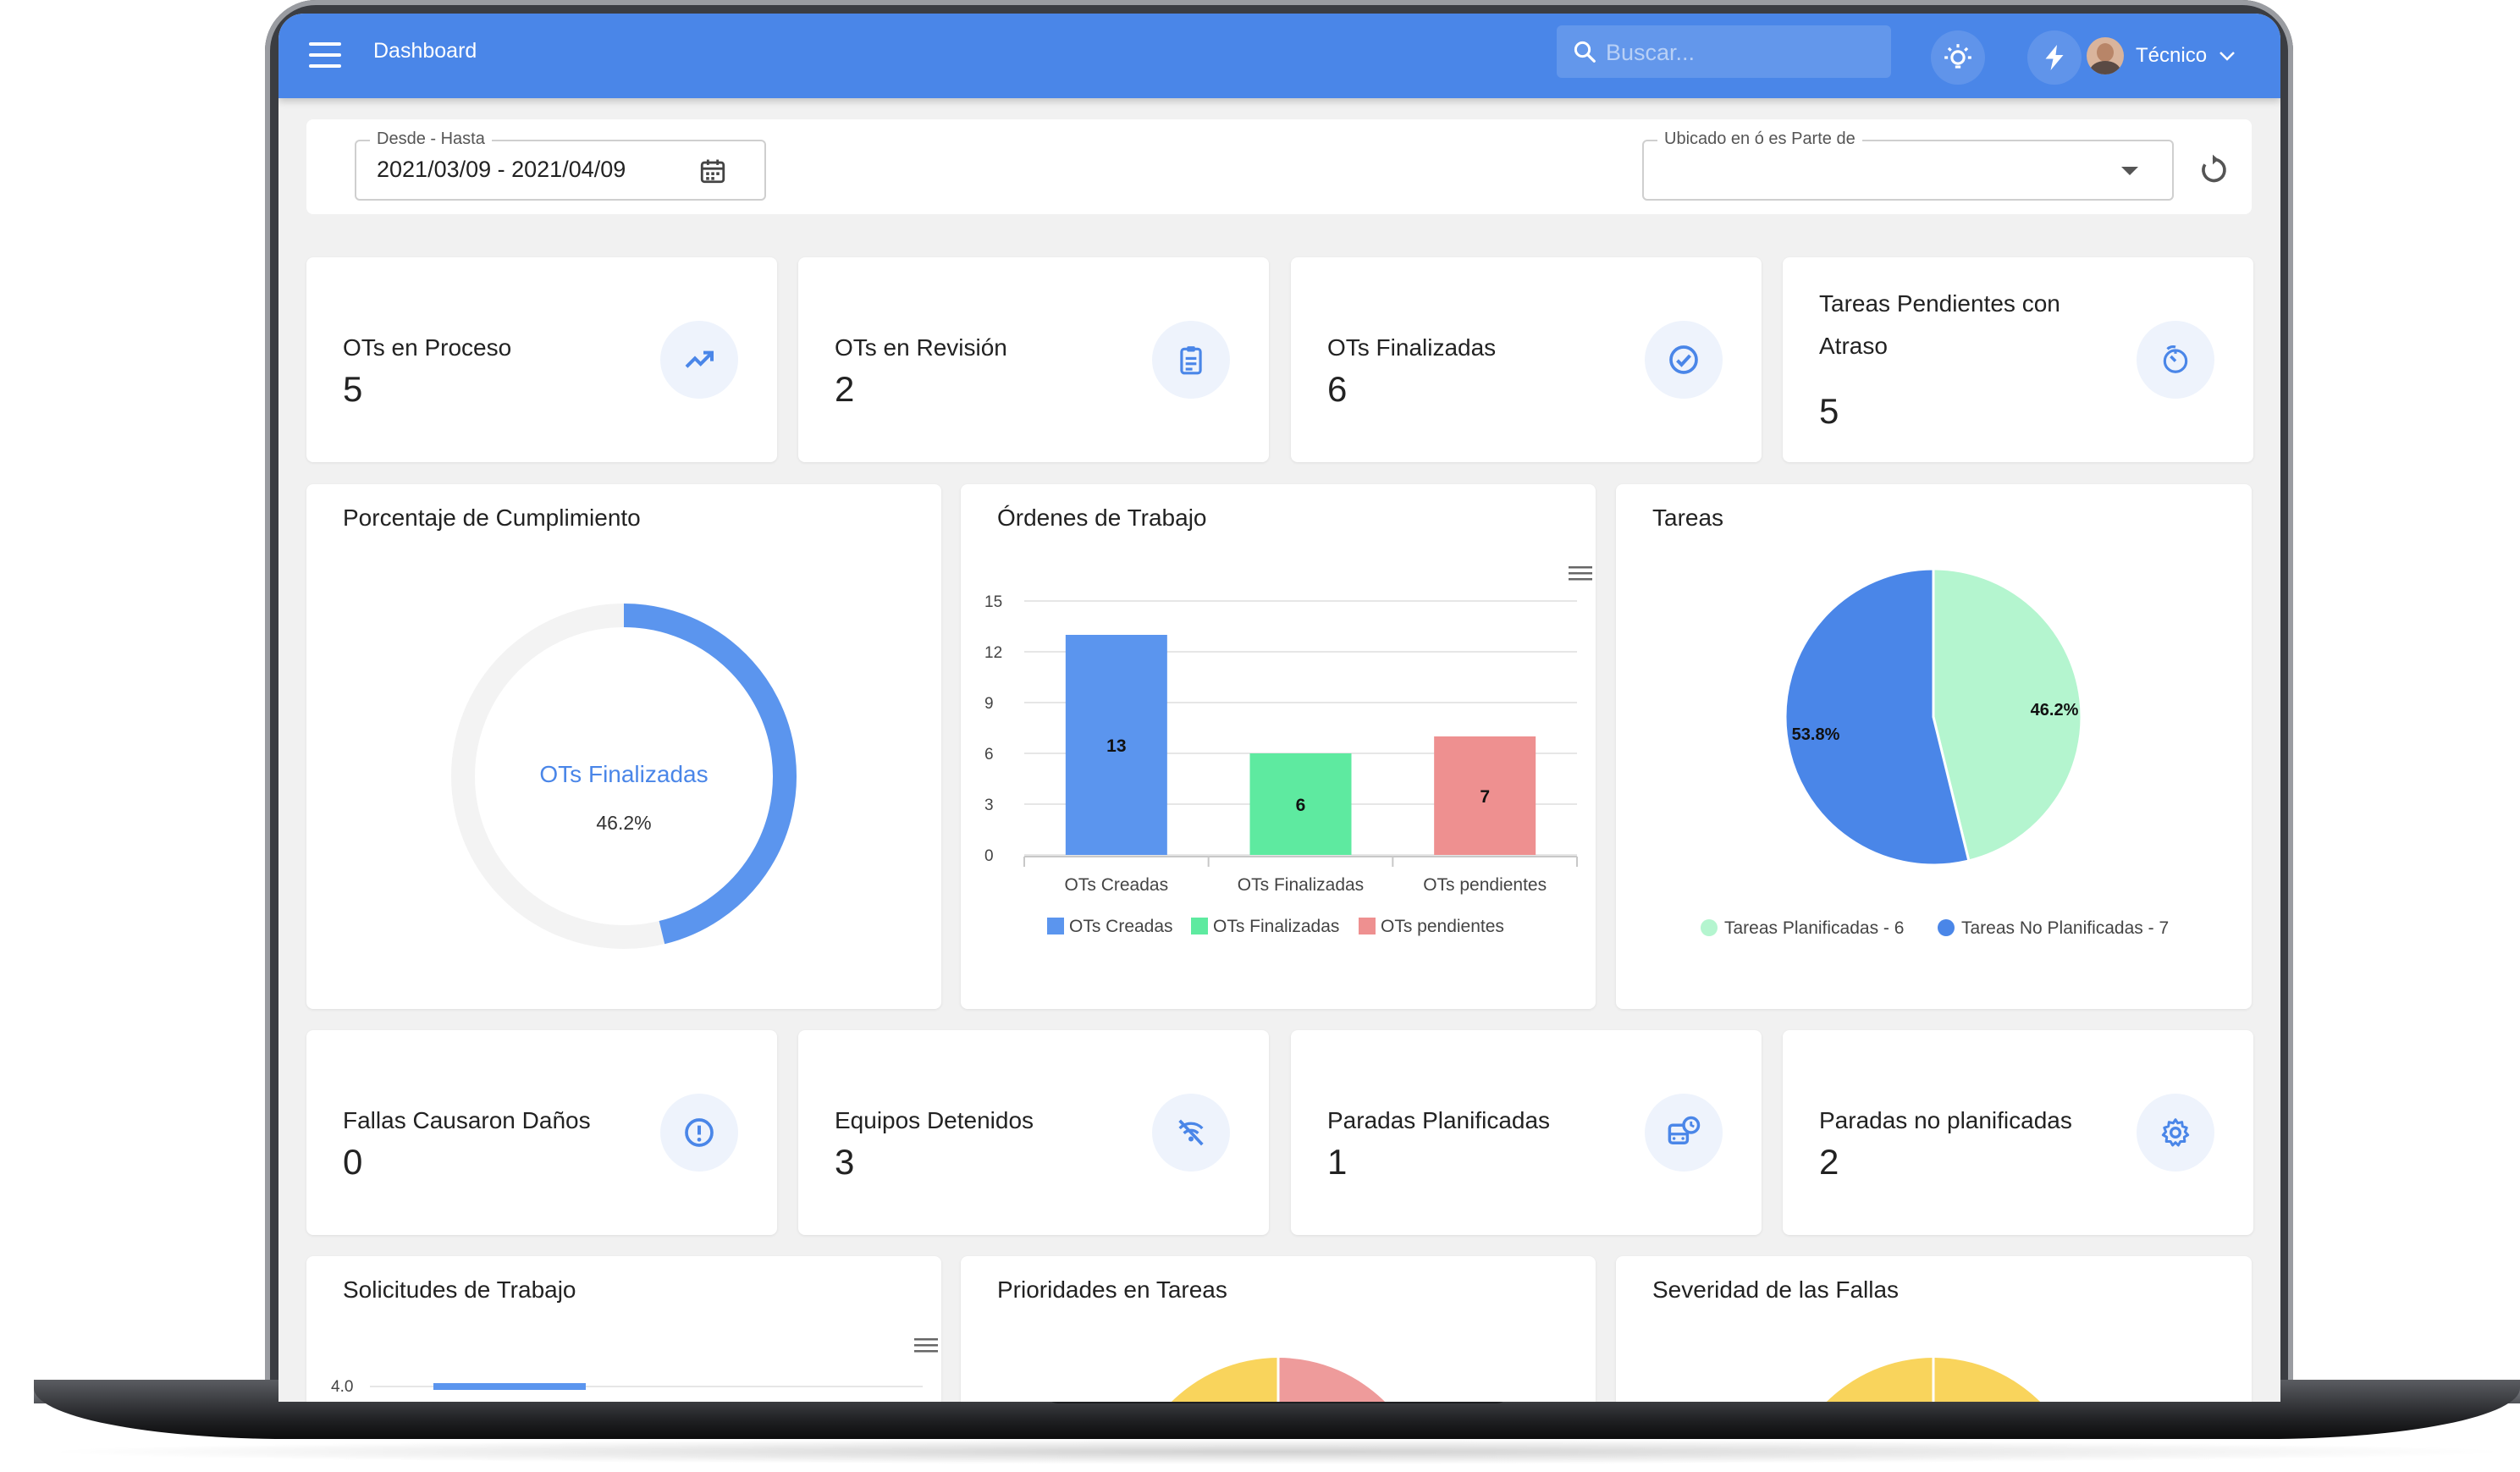 Image resolution: width=2520 pixels, height=1472 pixels. What do you see at coordinates (623, 823) in the screenshot?
I see `donut-center-value: 46.2%` at bounding box center [623, 823].